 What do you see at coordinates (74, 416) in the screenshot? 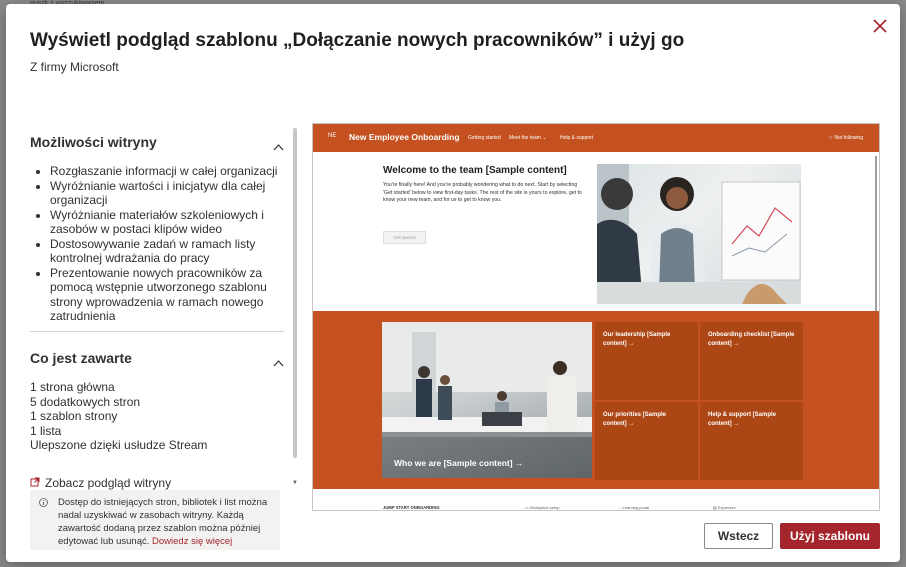
I see `list-item: 1 szablon strony` at bounding box center [74, 416].